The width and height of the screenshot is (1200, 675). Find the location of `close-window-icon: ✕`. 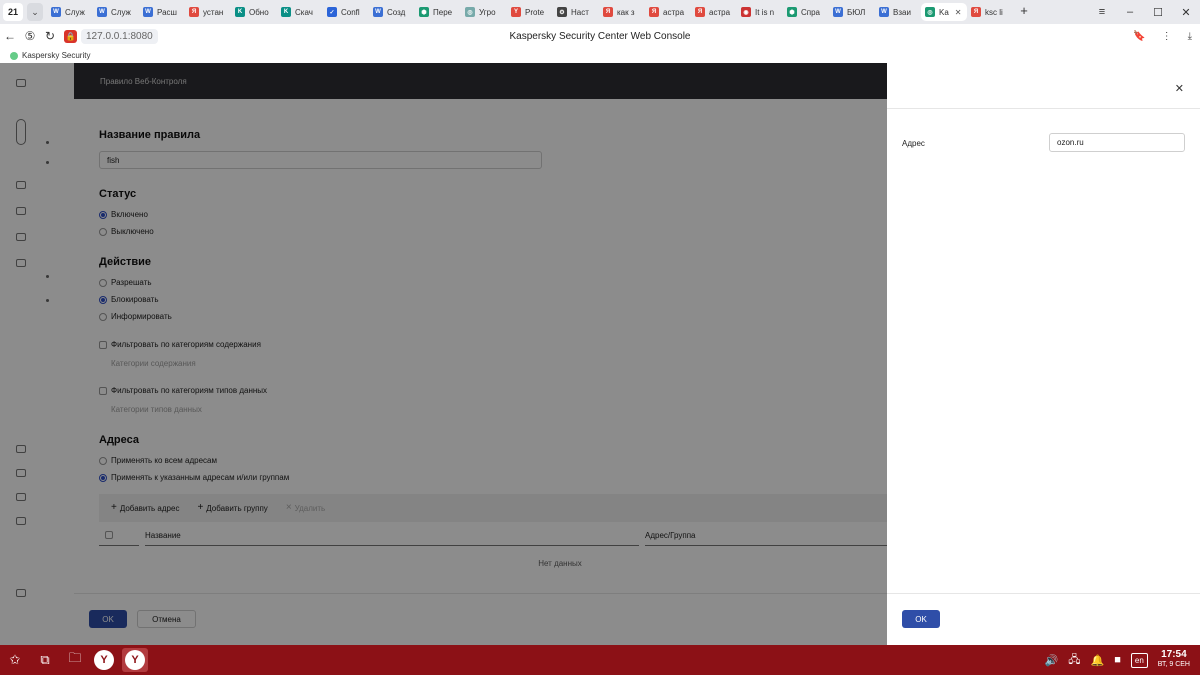

close-window-icon: ✕ is located at coordinates (1186, 12).